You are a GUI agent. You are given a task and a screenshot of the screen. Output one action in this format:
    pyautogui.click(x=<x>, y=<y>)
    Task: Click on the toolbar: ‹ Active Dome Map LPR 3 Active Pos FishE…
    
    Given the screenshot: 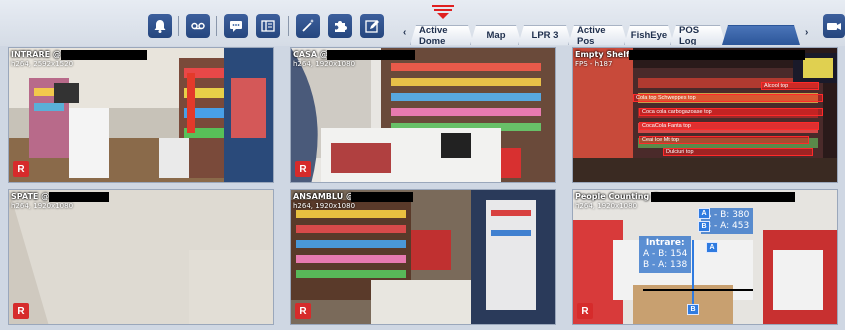 What is the action you would take?
    pyautogui.click(x=422, y=23)
    